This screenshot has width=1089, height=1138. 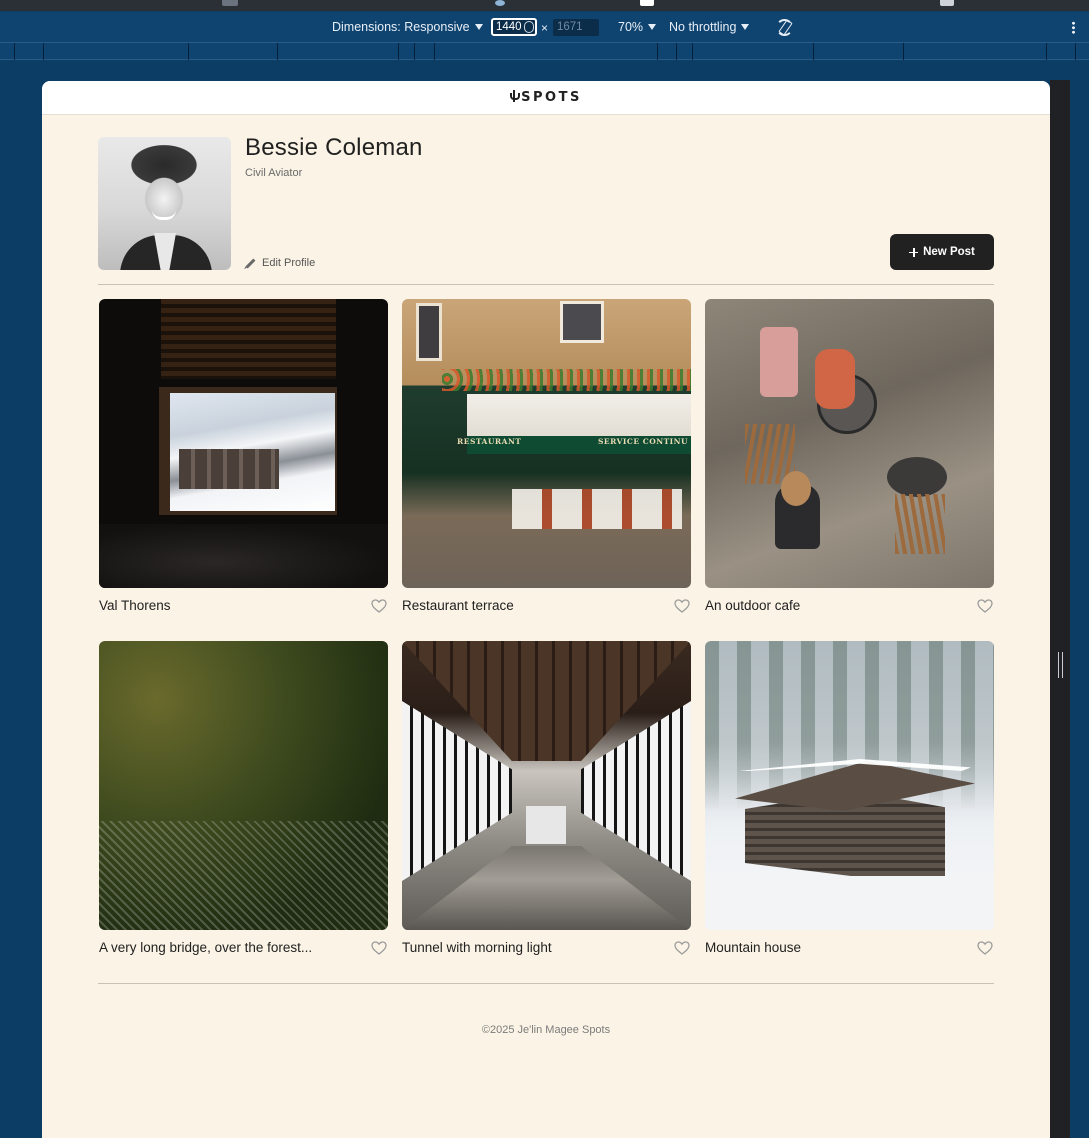 I want to click on sign-restaurant: RESTAURANT, so click(x=489, y=441).